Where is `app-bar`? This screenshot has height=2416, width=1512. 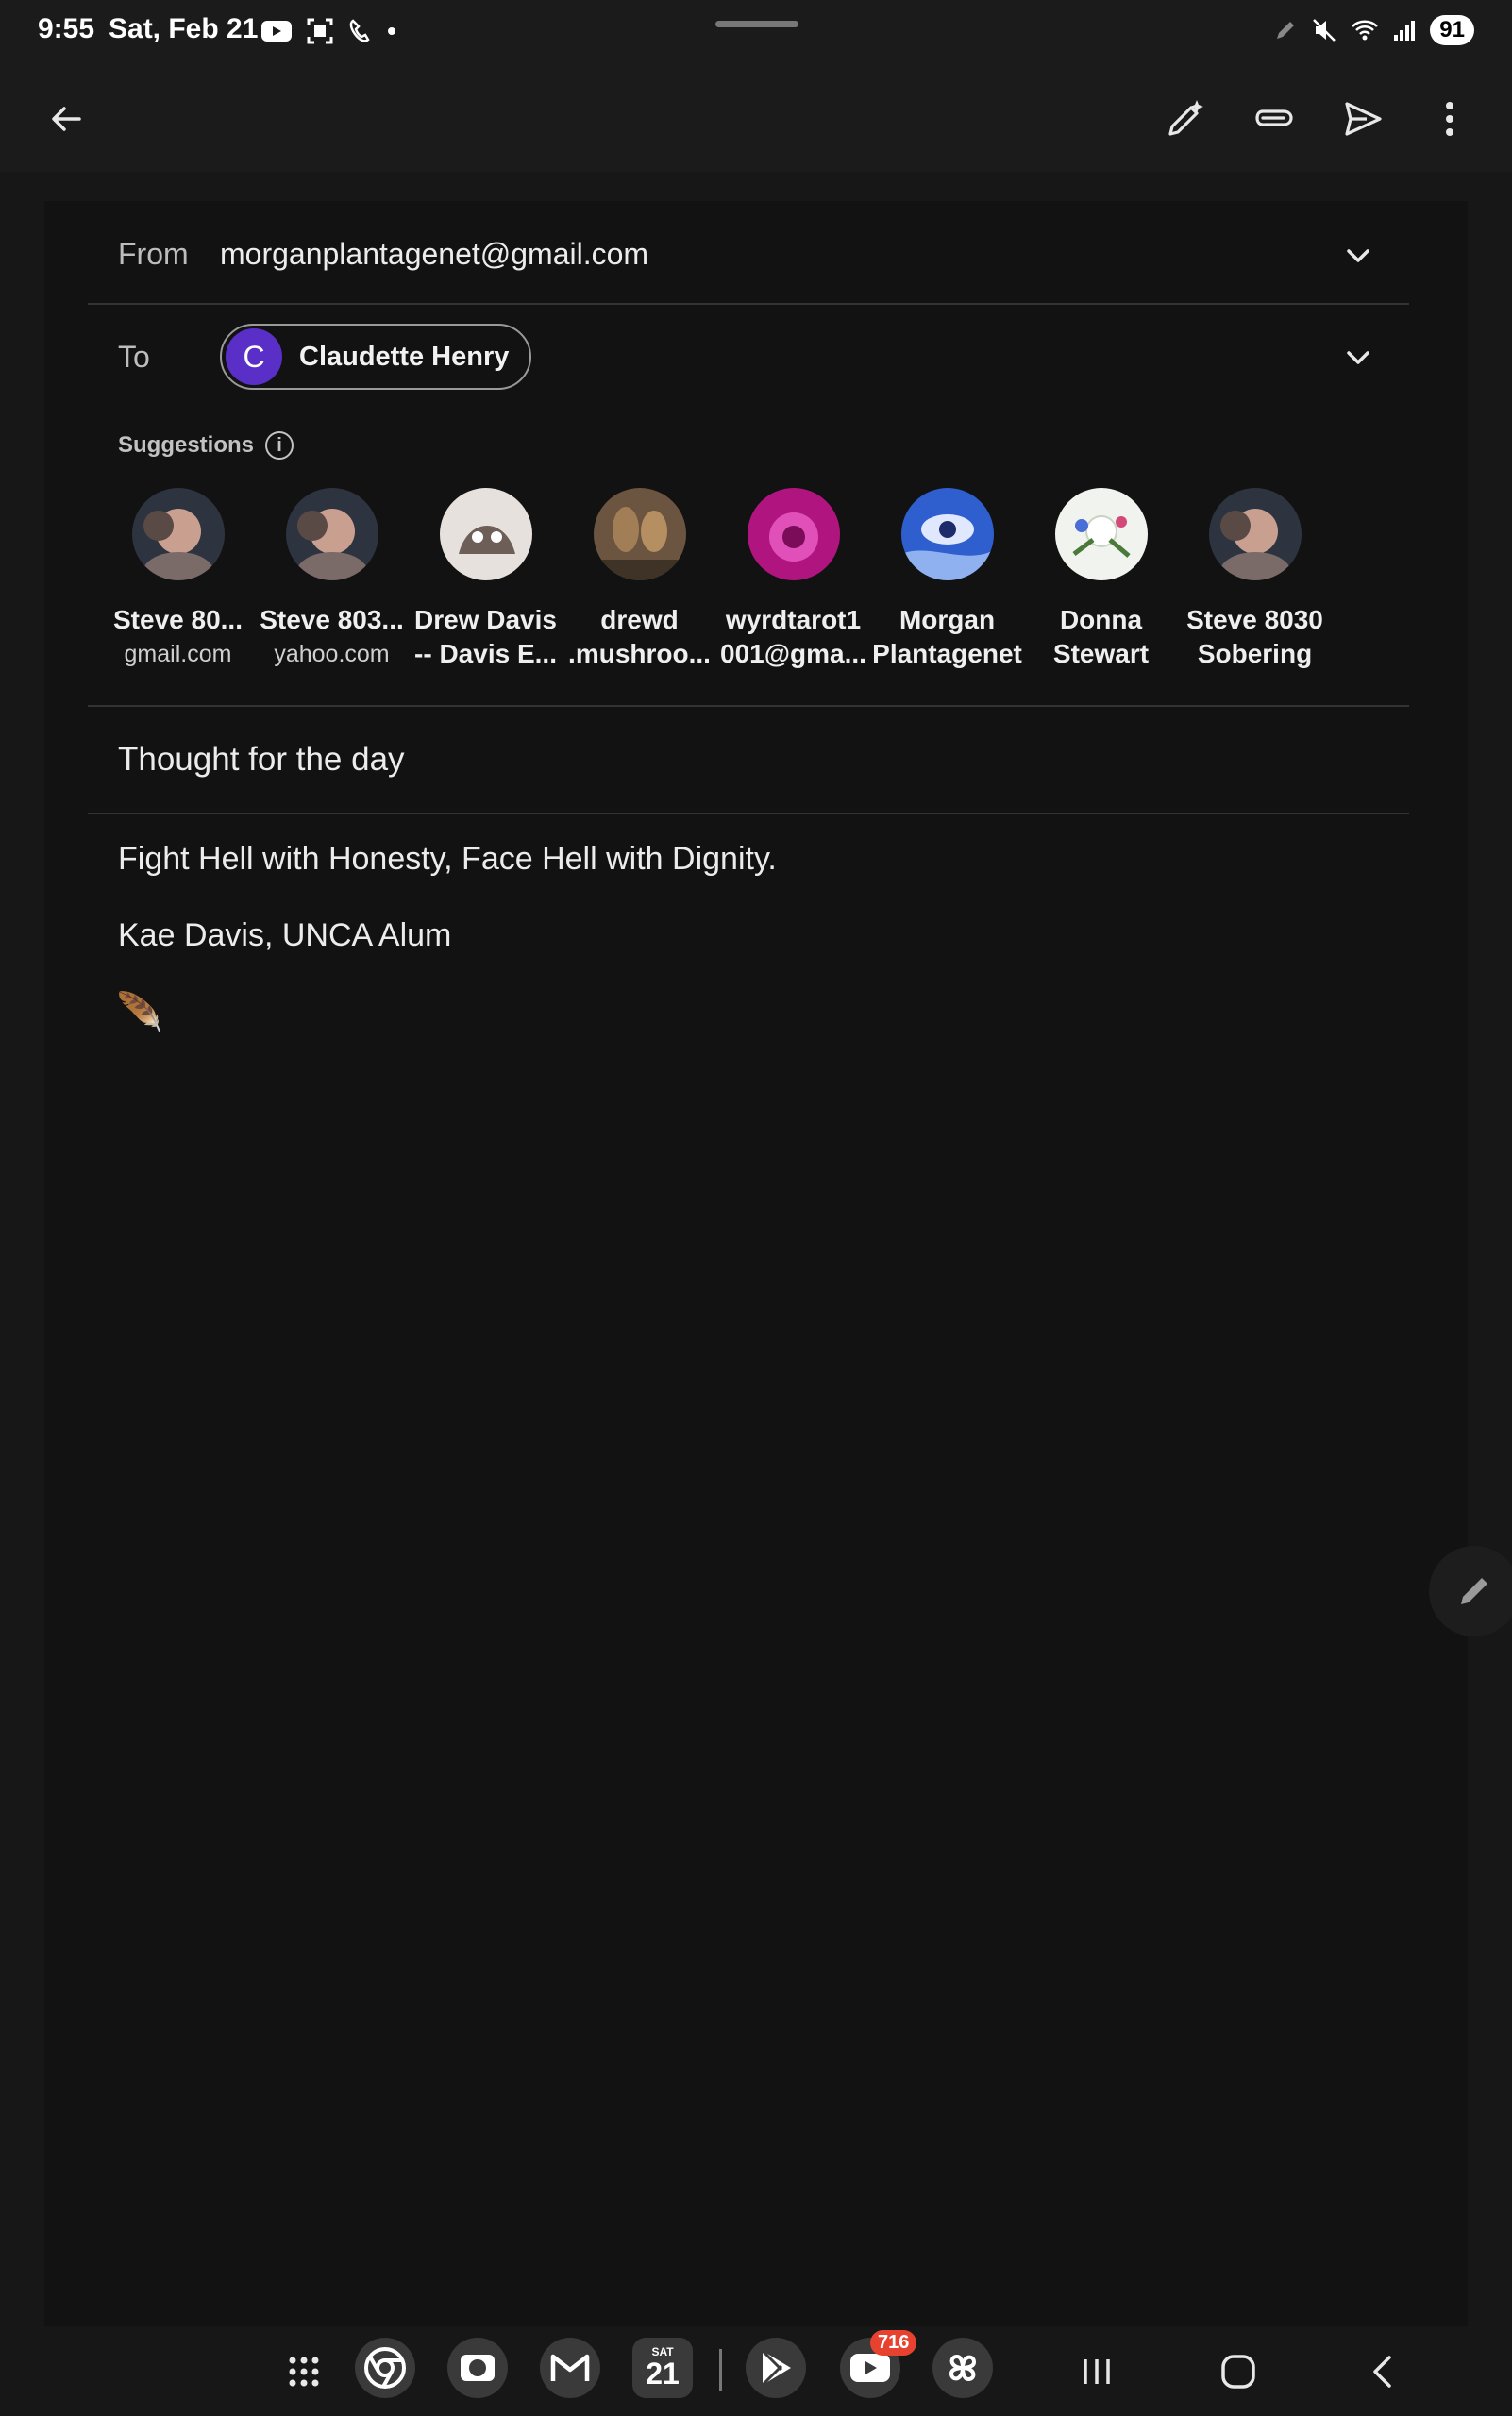
app-bar is located at coordinates (756, 119).